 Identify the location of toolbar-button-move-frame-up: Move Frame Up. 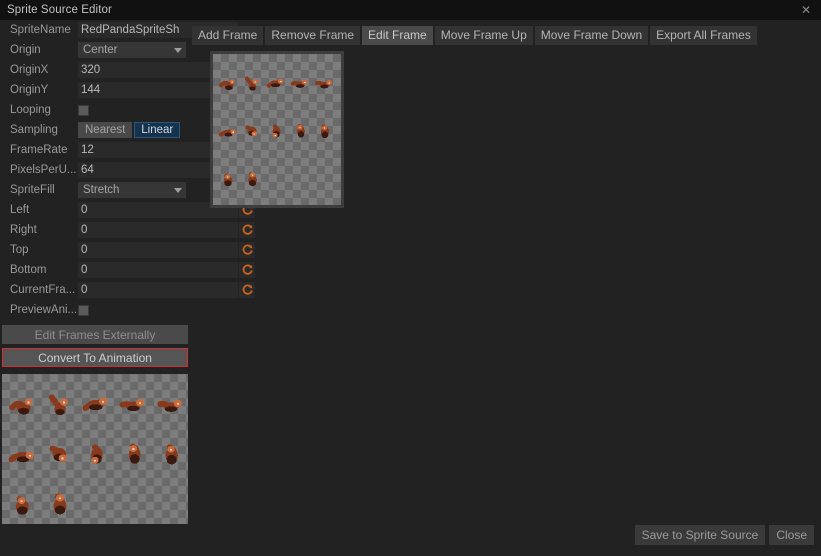
(483, 35).